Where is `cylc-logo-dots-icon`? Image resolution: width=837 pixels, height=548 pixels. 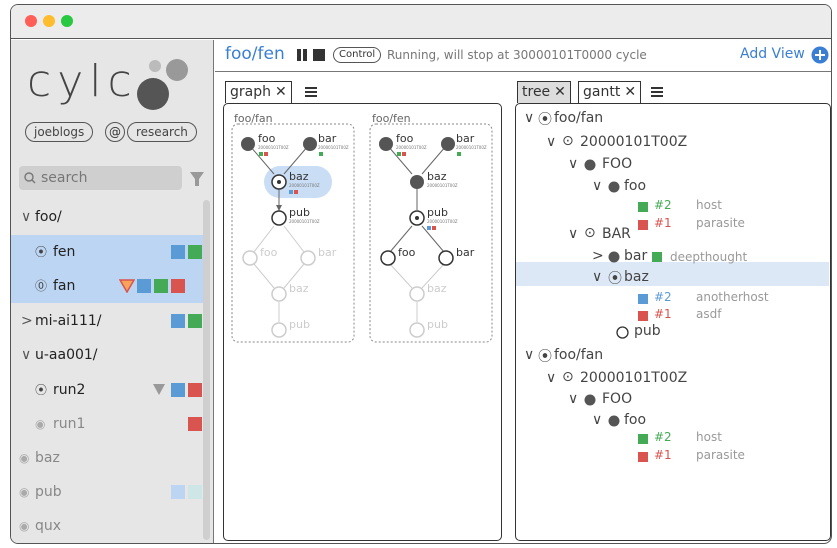 cylc-logo-dots-icon is located at coordinates (162, 84).